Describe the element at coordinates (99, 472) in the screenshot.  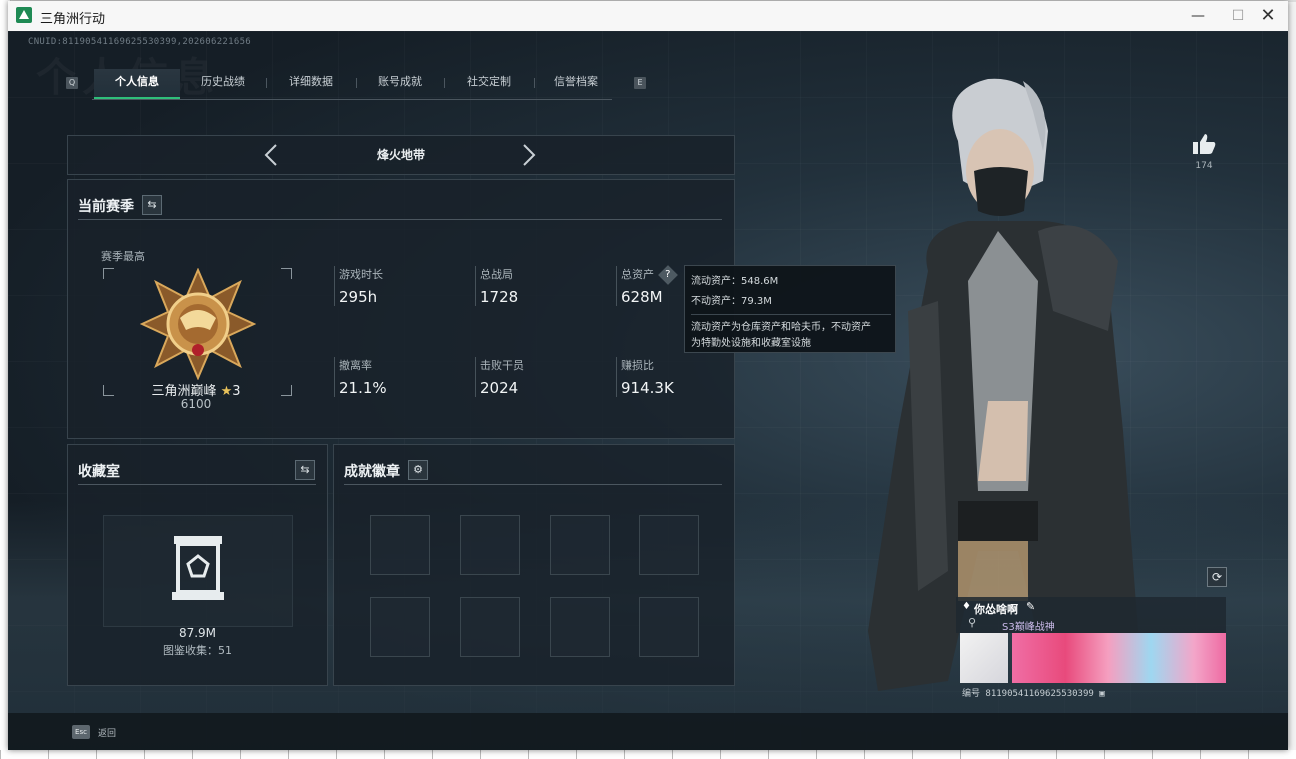
I see `collection-title: 收藏室` at that location.